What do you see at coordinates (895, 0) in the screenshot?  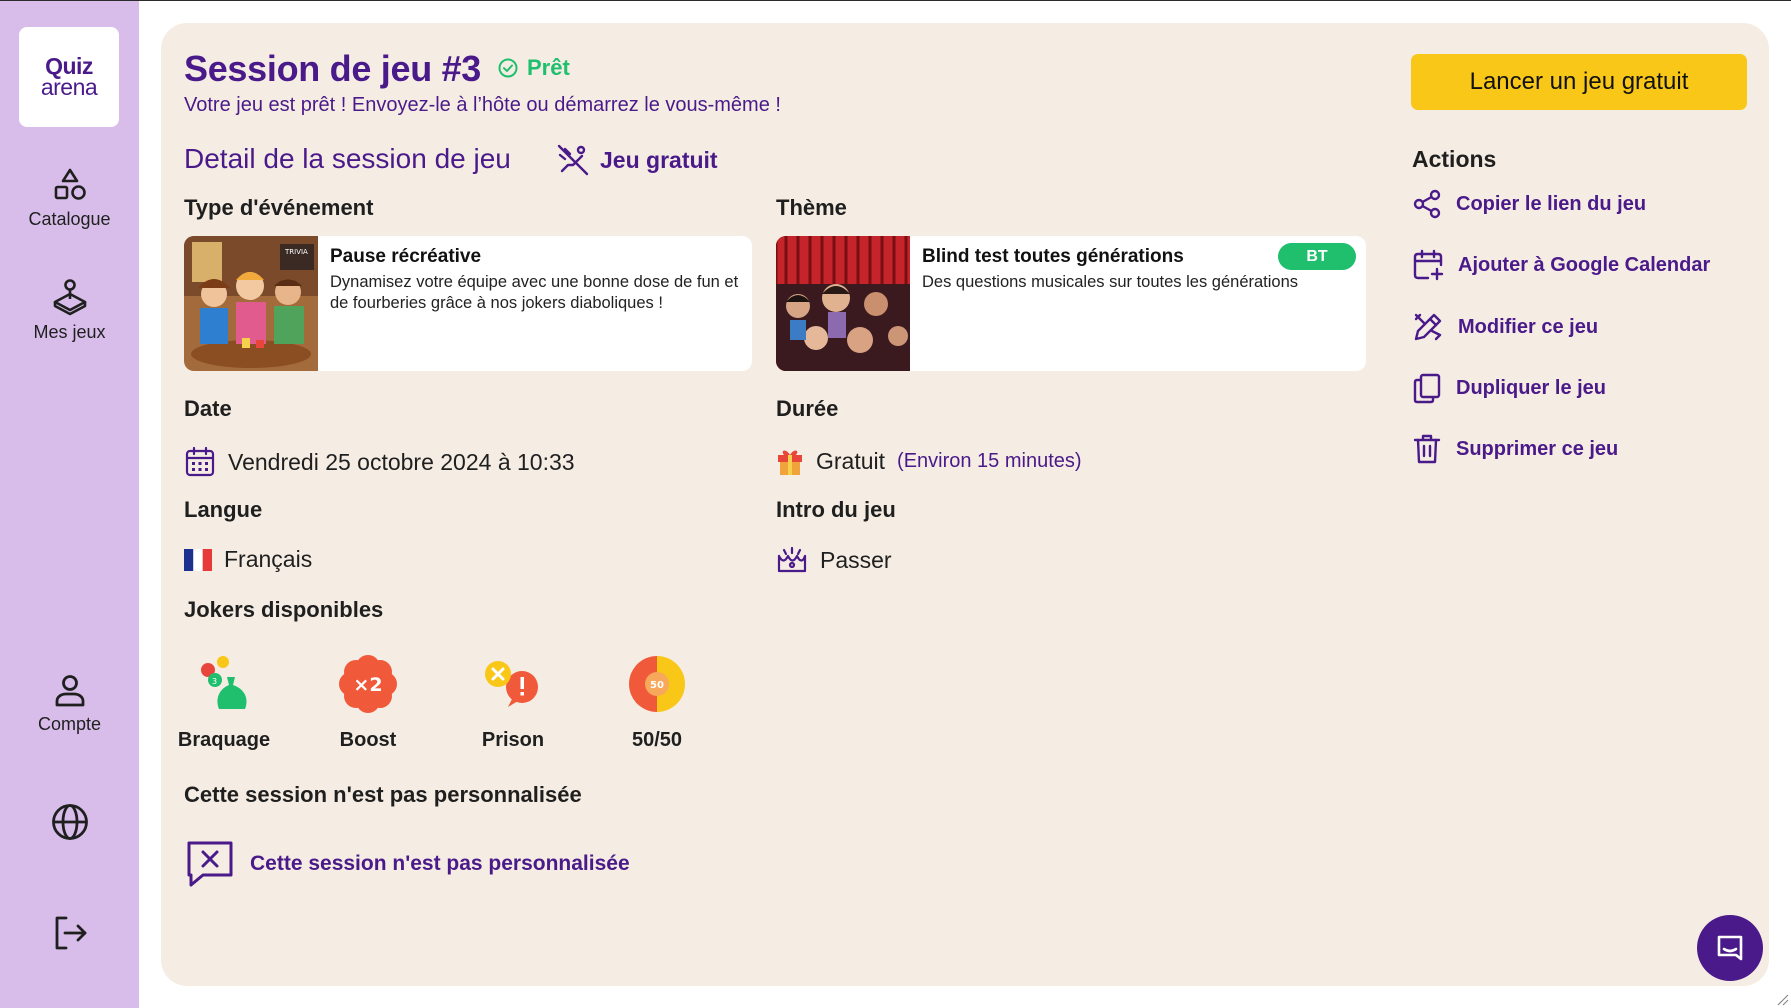 I see `top-border` at bounding box center [895, 0].